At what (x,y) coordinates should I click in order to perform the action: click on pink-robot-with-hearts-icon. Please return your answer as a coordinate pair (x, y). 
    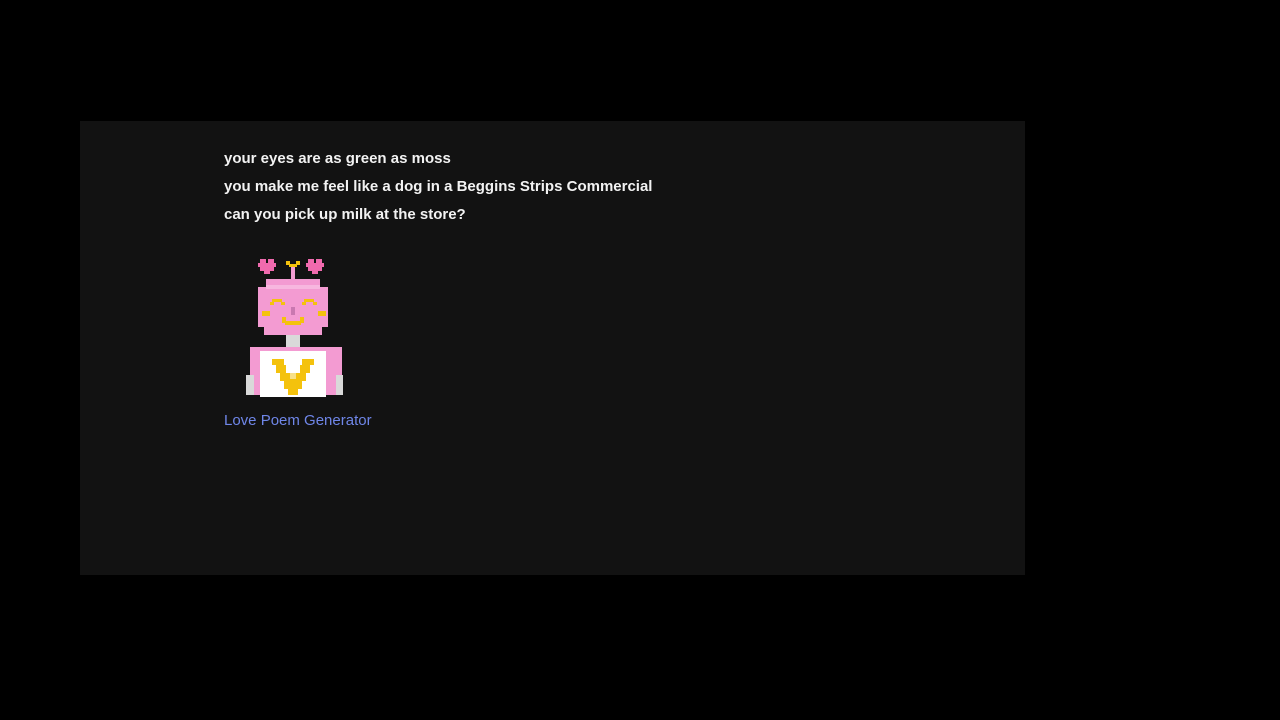
    Looking at the image, I should click on (294, 328).